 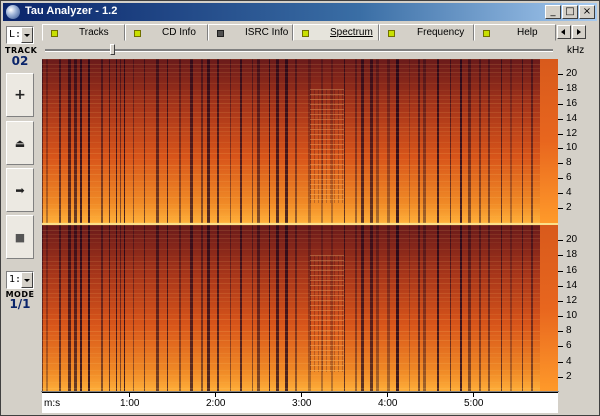 I want to click on tab-help: Help, so click(x=515, y=32).